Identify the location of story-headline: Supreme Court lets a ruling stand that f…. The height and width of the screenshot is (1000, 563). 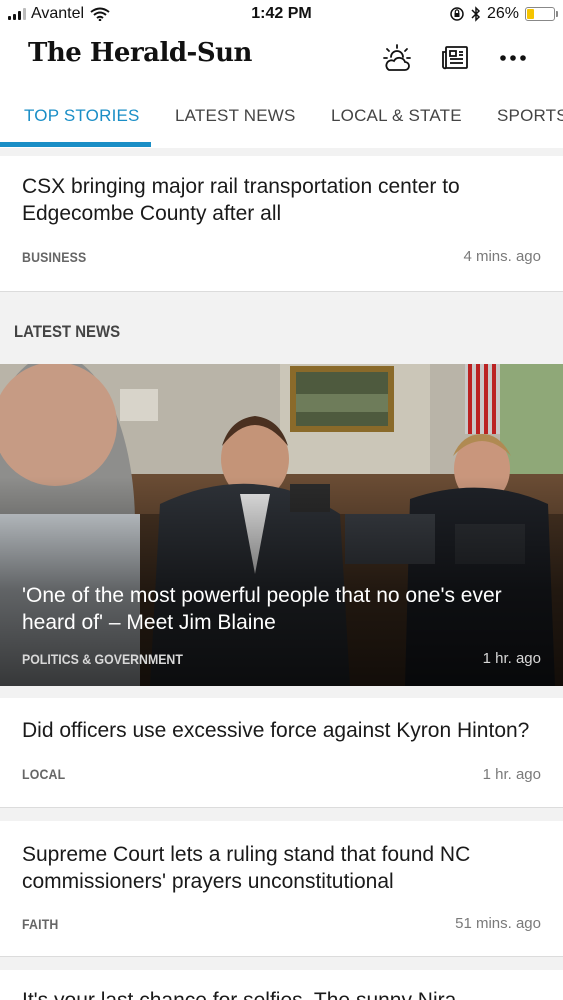
(282, 868).